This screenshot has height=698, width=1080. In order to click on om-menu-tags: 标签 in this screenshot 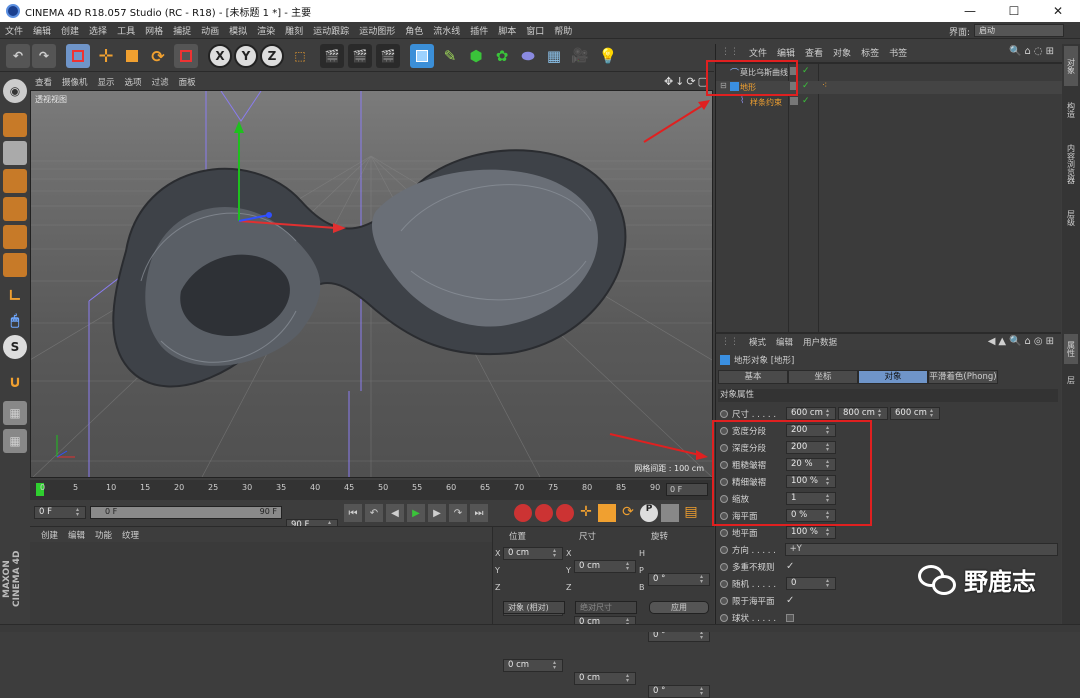, I will do `click(870, 52)`.